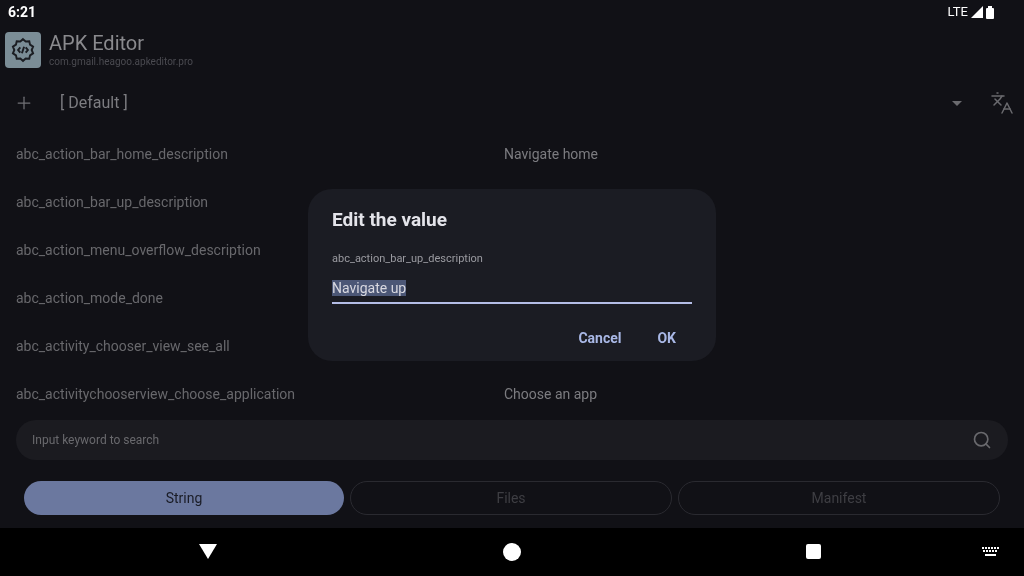 This screenshot has height=576, width=1024. Describe the element at coordinates (369, 287) in the screenshot. I see `value-text: Navigate up` at that location.